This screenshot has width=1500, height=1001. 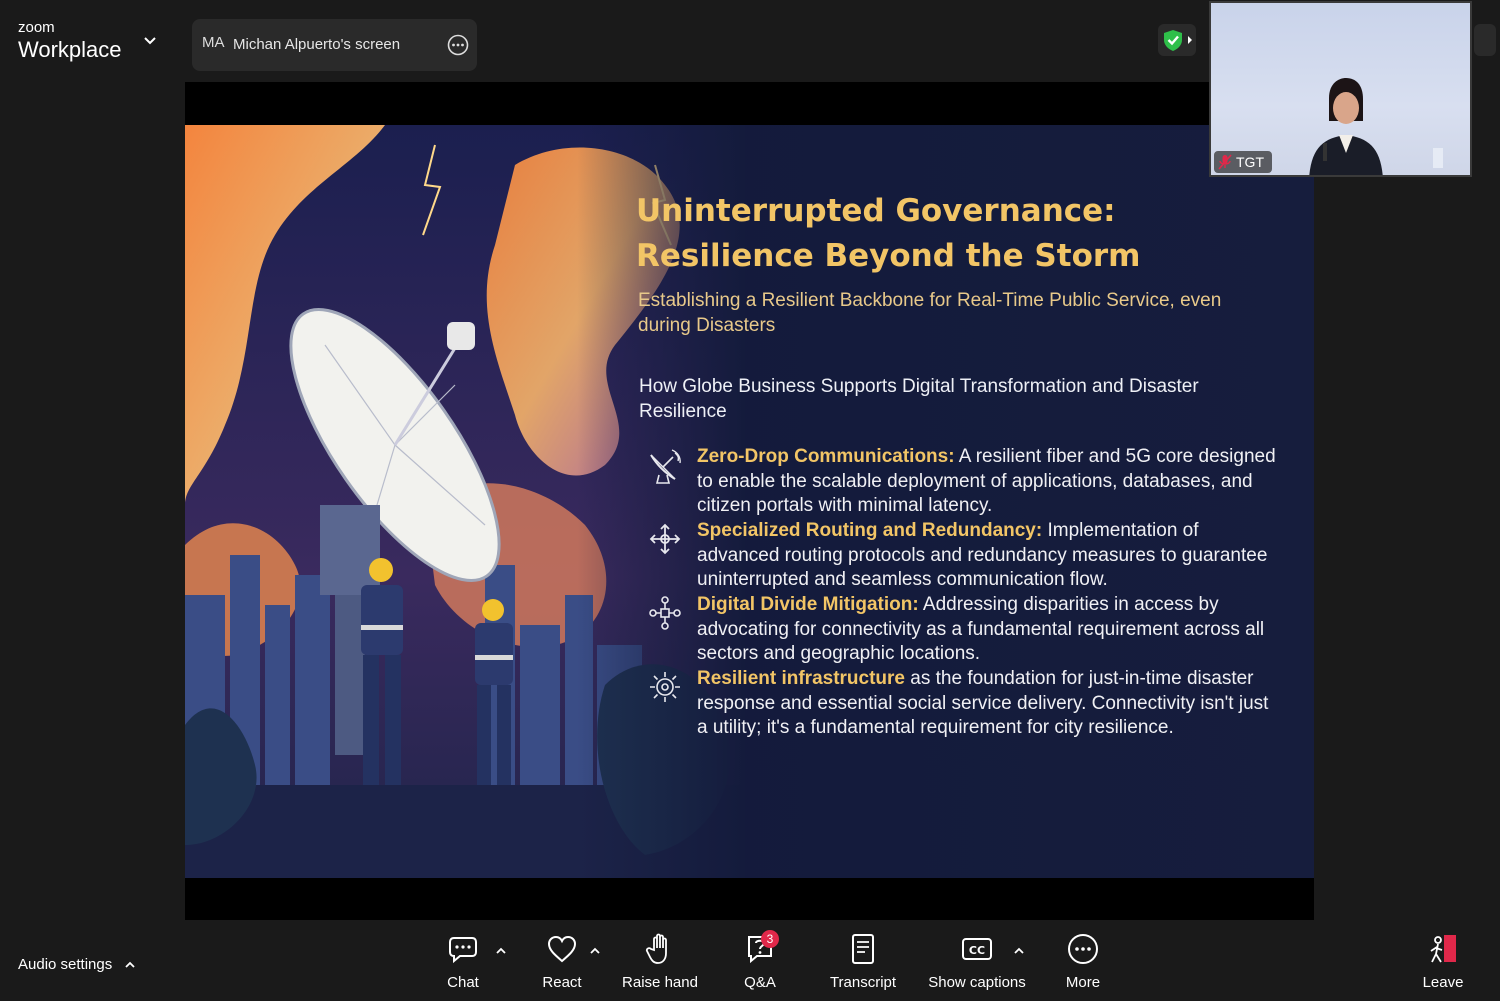 What do you see at coordinates (660, 982) in the screenshot?
I see `raise-hand-label: Raise hand` at bounding box center [660, 982].